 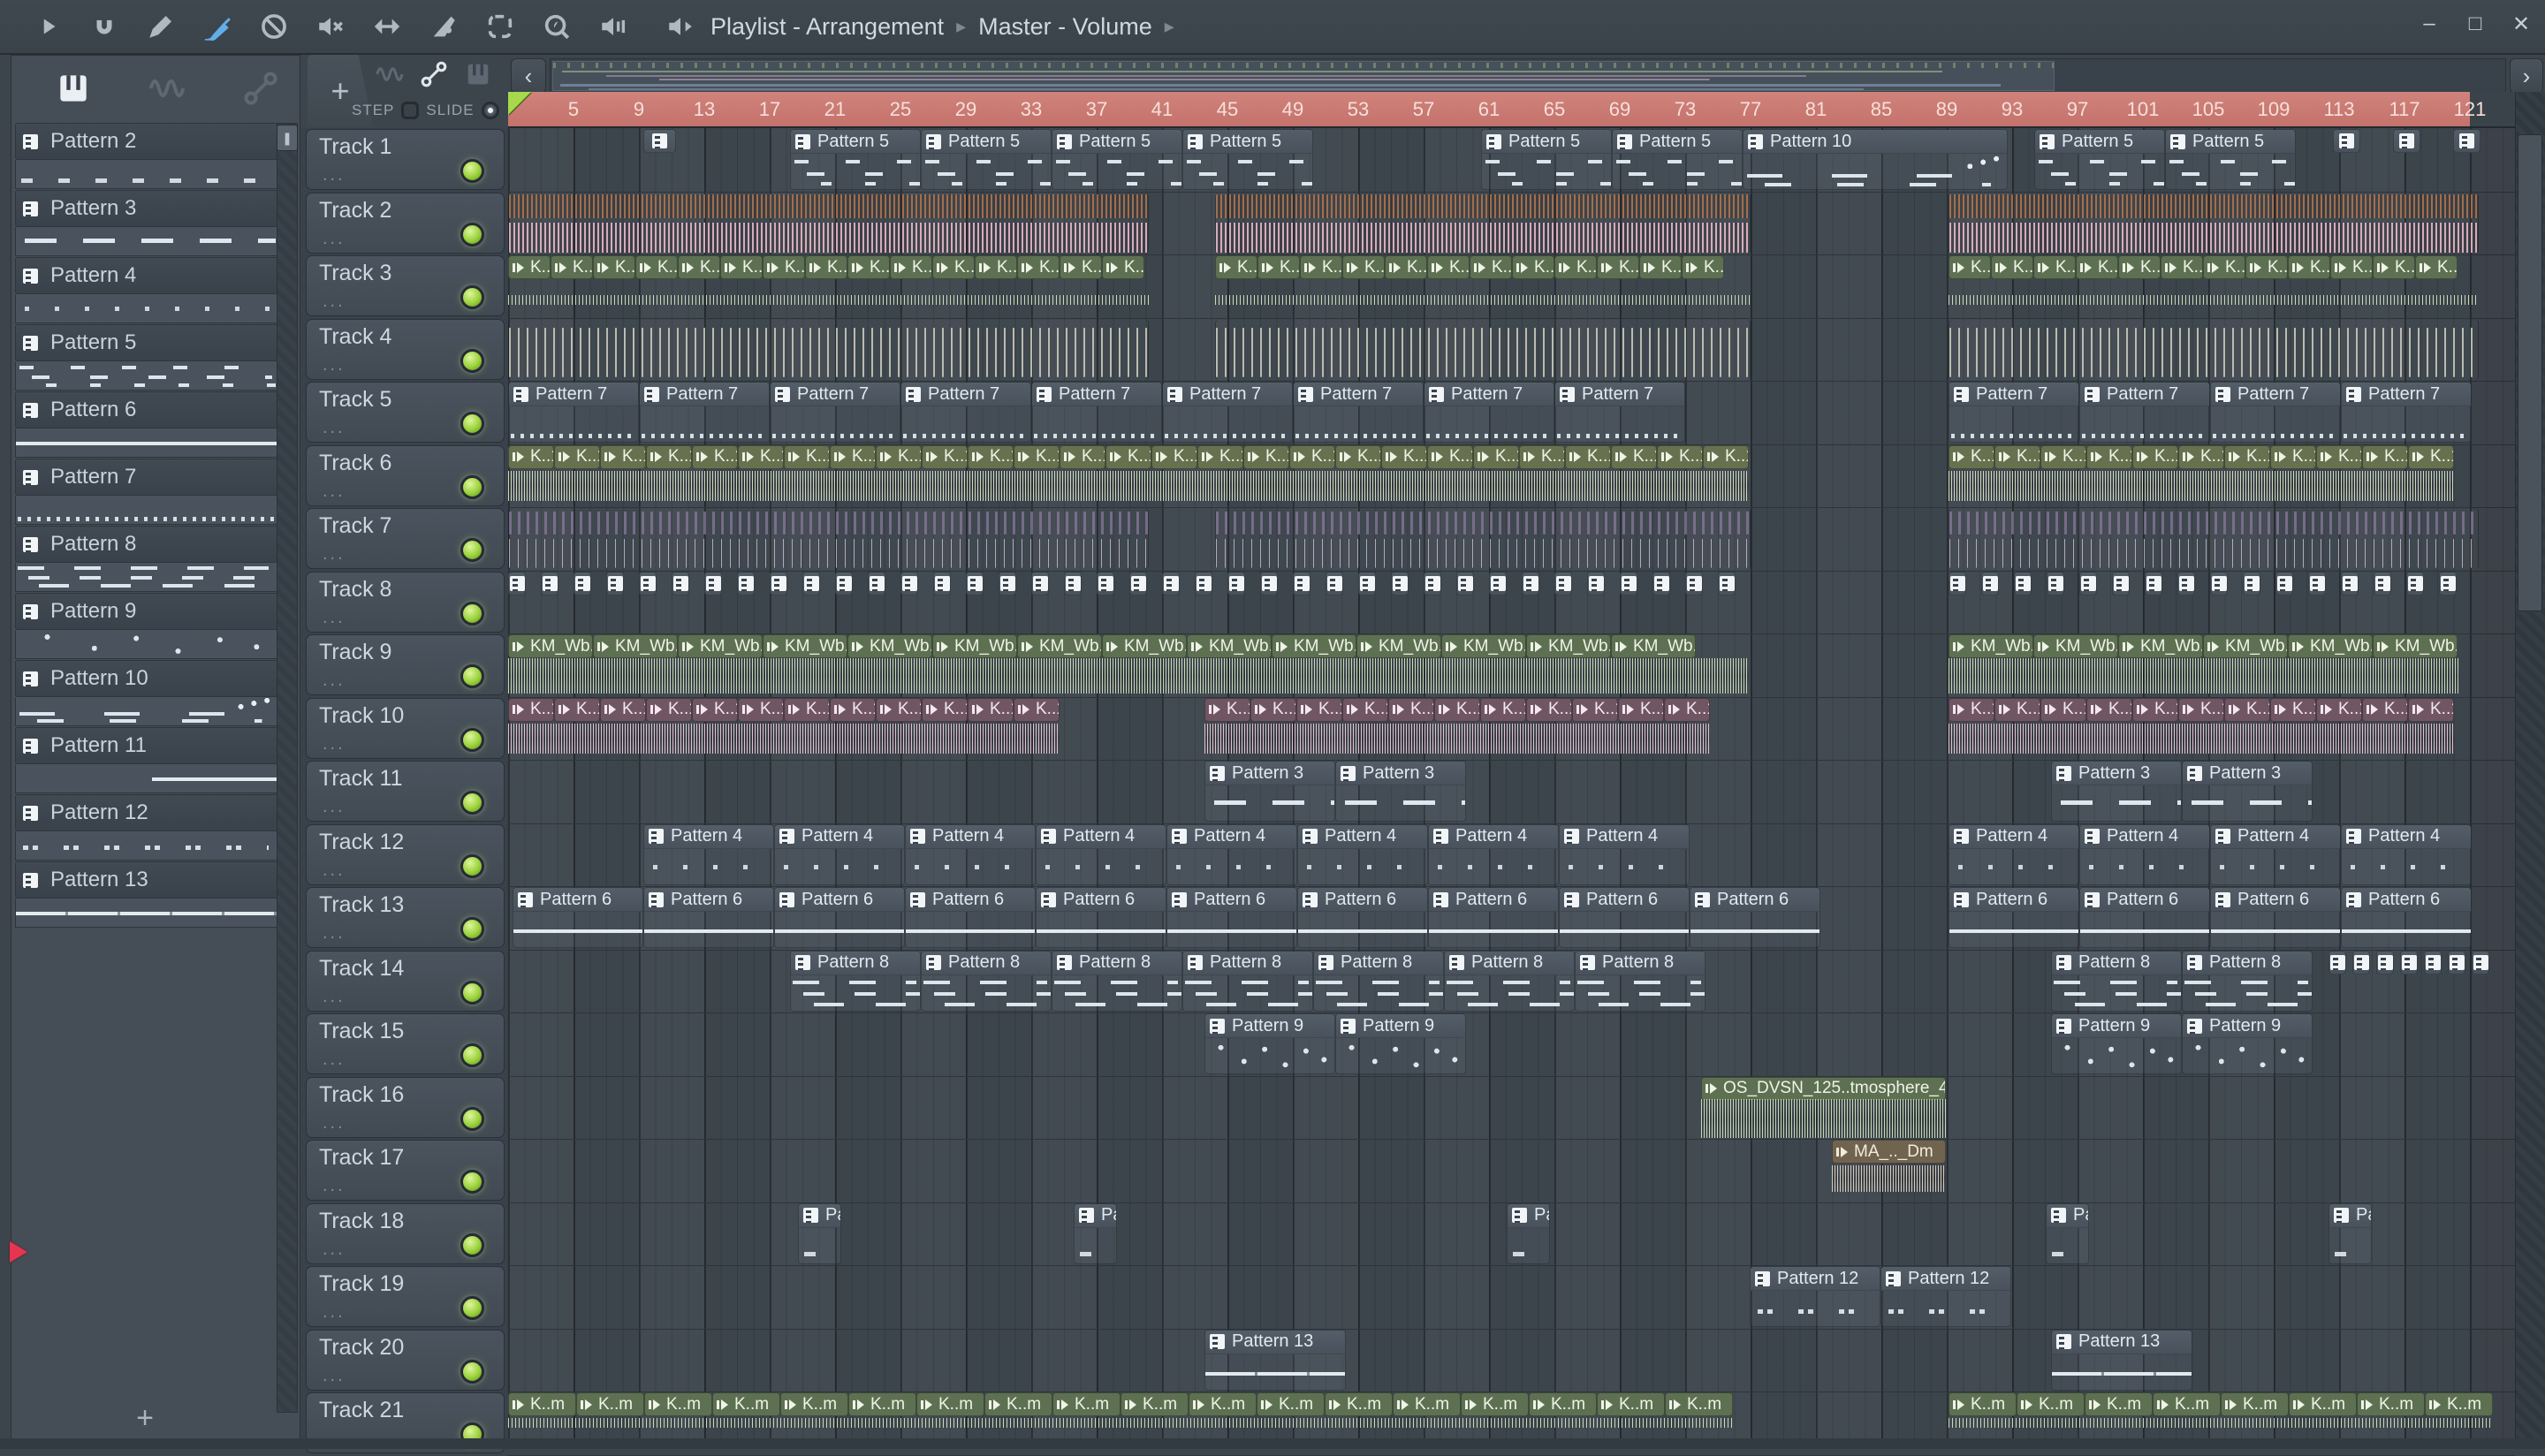 I want to click on slide-toggle, so click(x=490, y=110).